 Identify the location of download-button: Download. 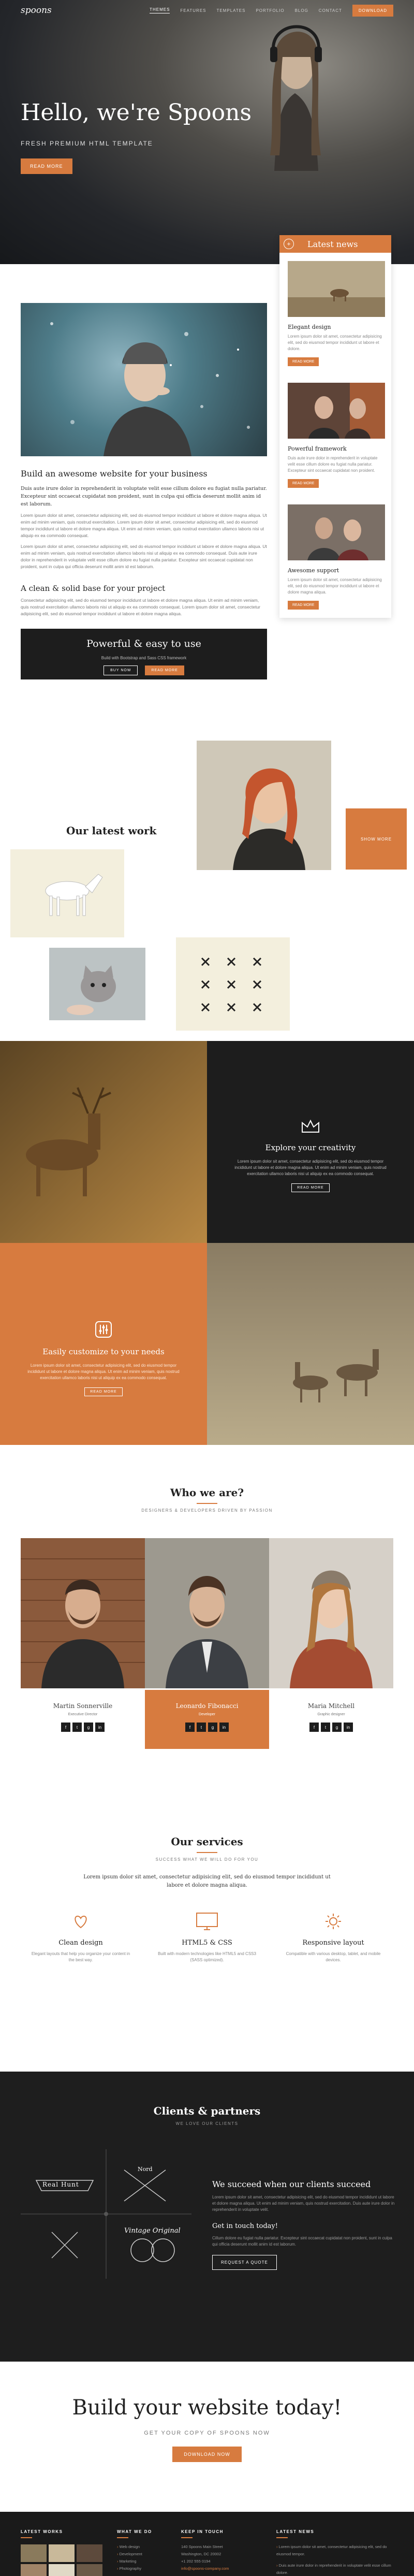
(372, 10).